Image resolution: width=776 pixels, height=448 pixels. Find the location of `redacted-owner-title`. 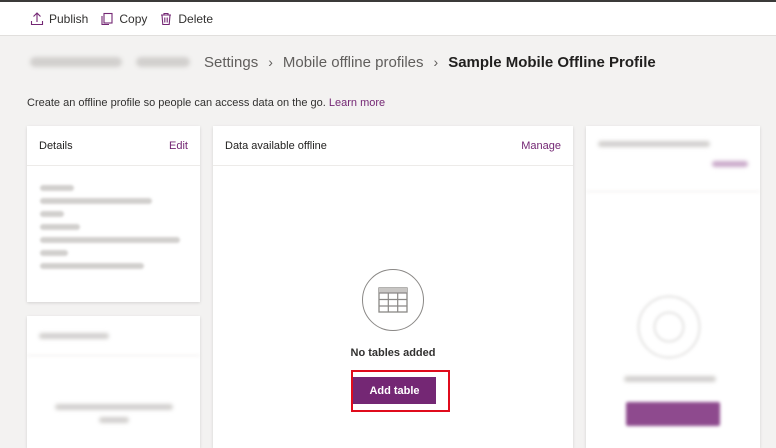

redacted-owner-title is located at coordinates (74, 335).